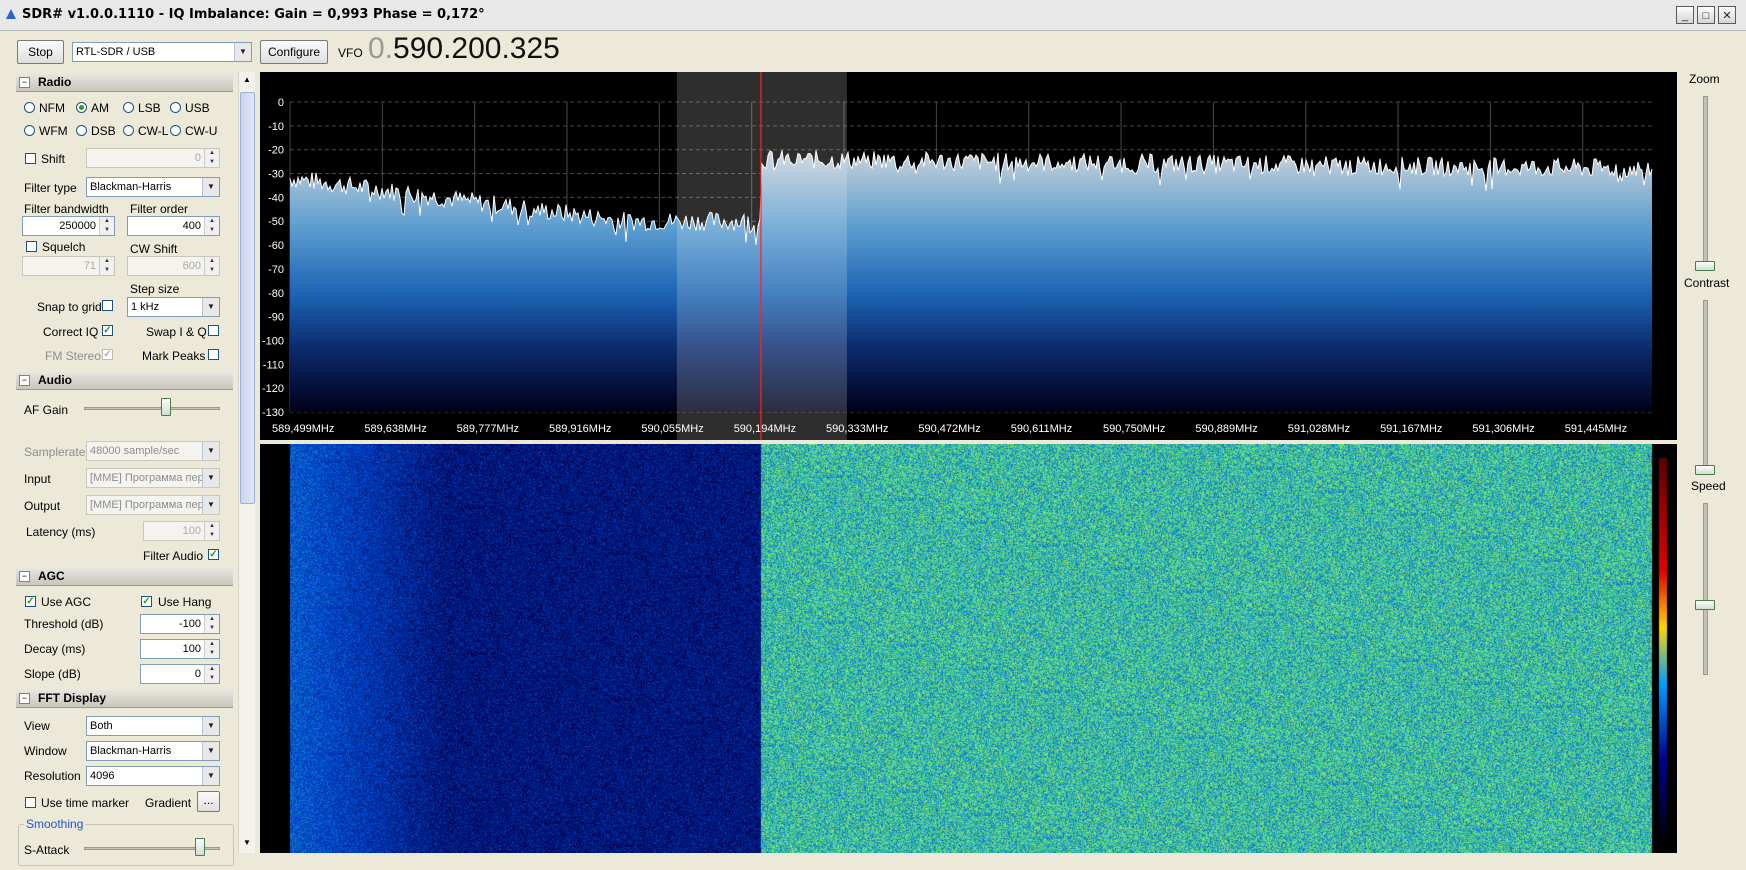  What do you see at coordinates (135, 451) in the screenshot?
I see `samplerate-value: 48000 sample/sec` at bounding box center [135, 451].